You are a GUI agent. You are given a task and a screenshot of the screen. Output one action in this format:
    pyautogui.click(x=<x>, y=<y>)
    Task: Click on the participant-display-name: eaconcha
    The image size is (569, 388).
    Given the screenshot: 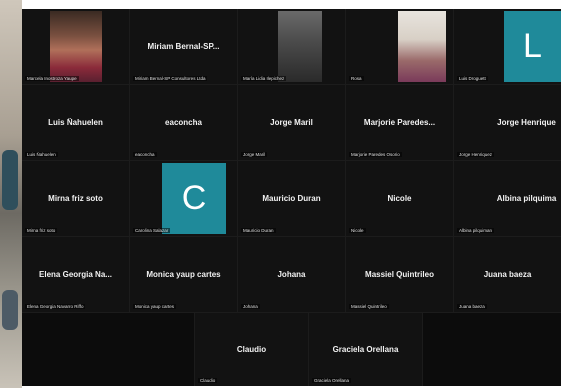 What is the action you would take?
    pyautogui.click(x=183, y=122)
    